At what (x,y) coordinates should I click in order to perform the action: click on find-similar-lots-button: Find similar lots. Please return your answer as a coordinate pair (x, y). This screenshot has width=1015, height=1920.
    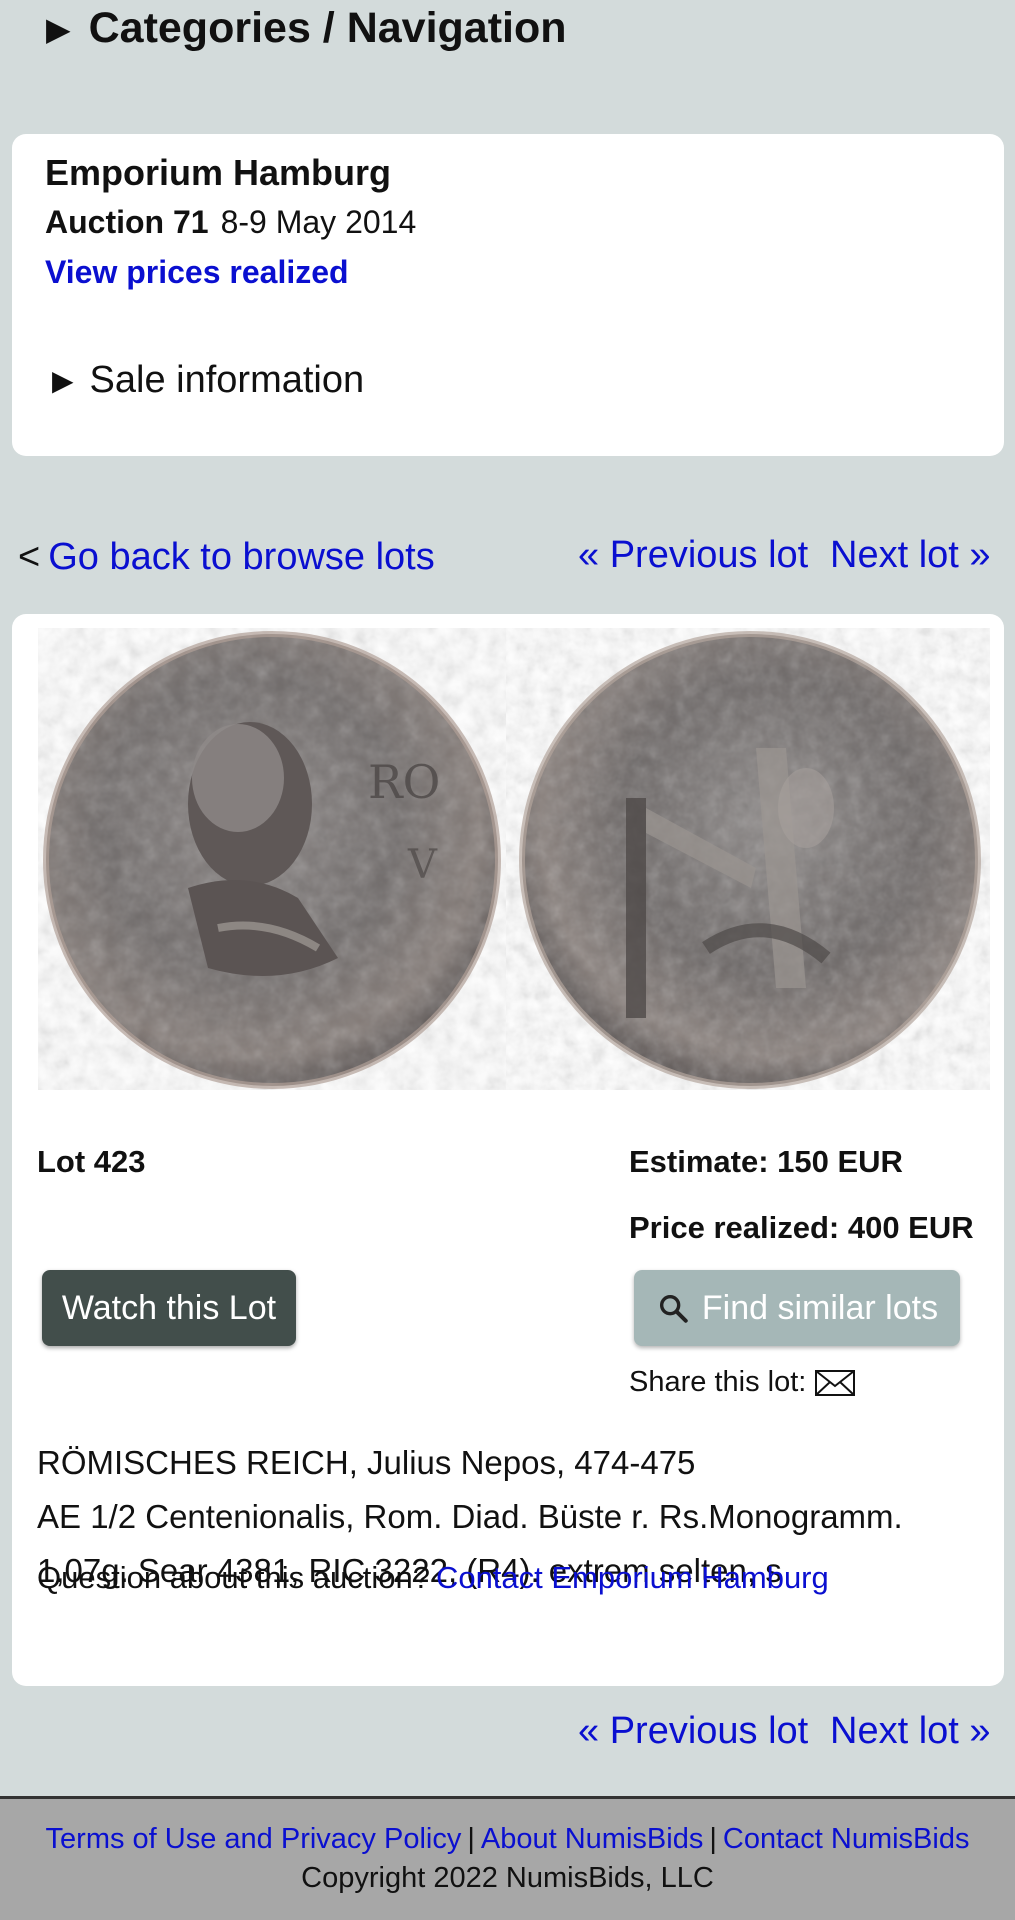
    Looking at the image, I should click on (797, 1308).